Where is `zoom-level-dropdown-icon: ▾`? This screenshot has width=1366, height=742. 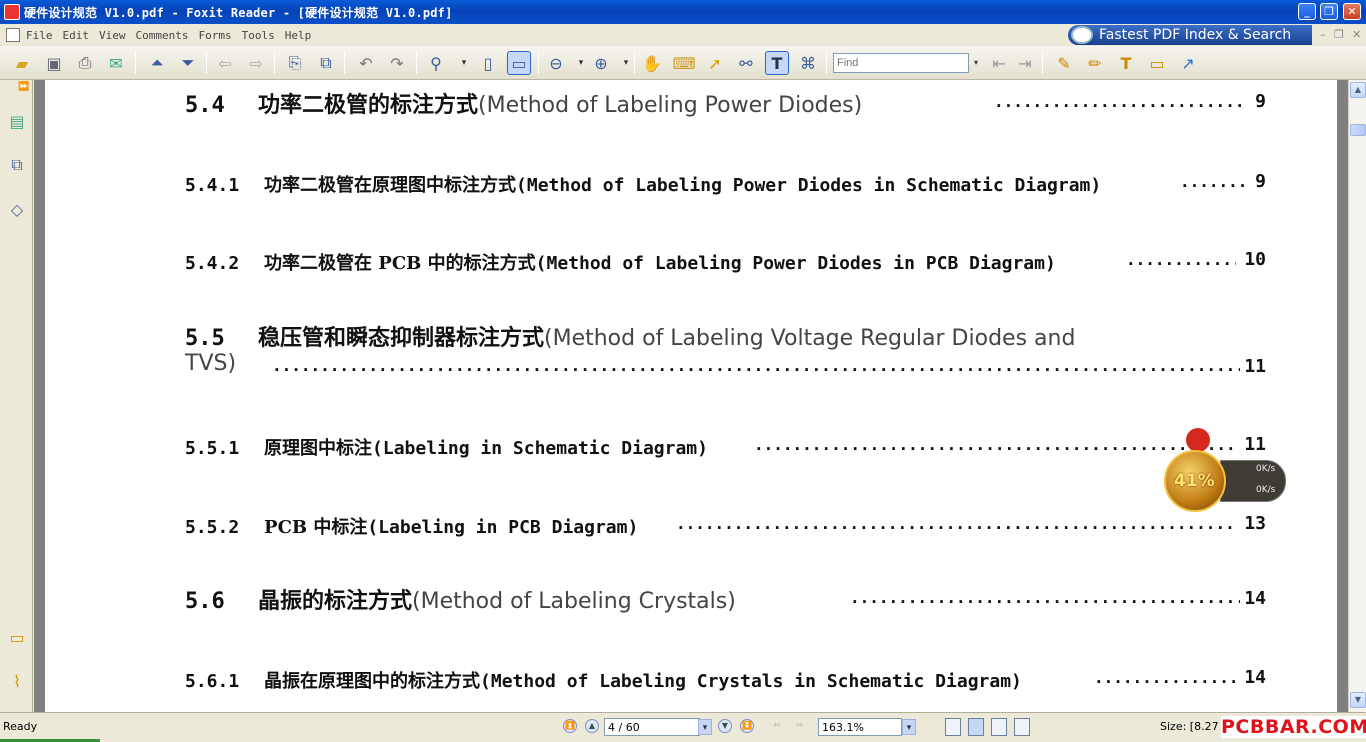
zoom-level-dropdown-icon: ▾ is located at coordinates (909, 727).